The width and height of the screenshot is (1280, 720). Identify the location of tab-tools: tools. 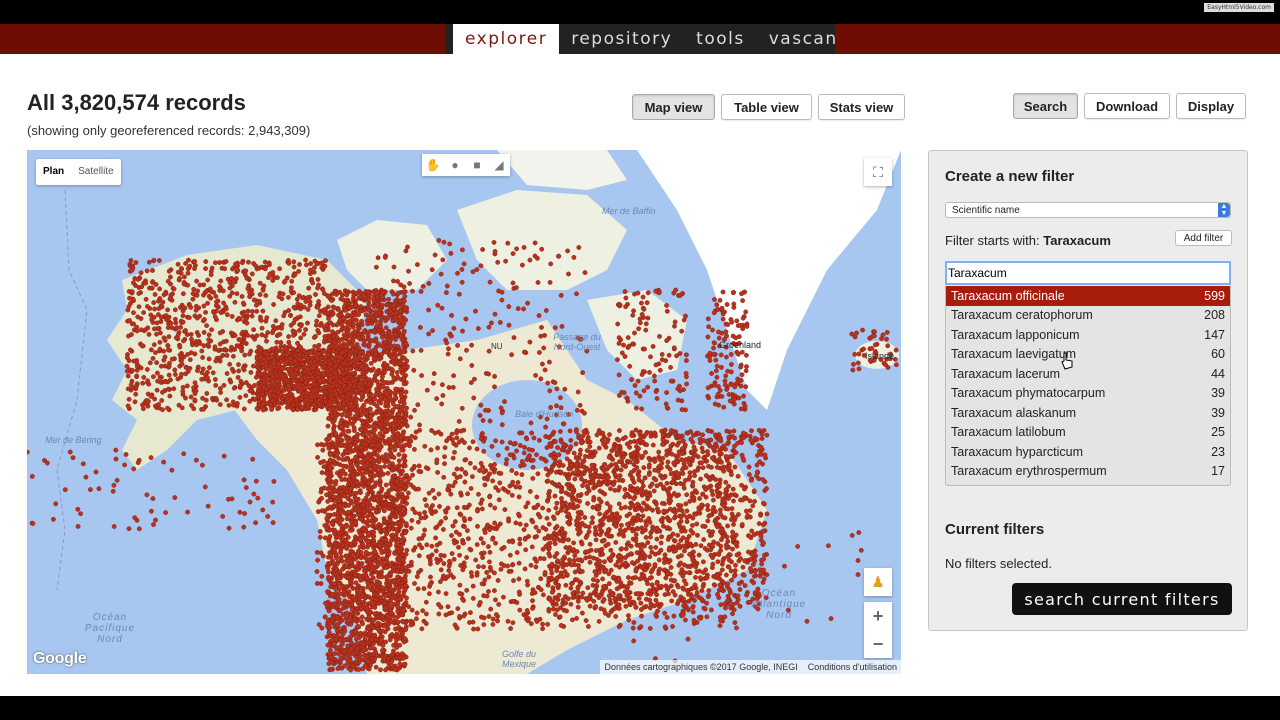
(720, 39).